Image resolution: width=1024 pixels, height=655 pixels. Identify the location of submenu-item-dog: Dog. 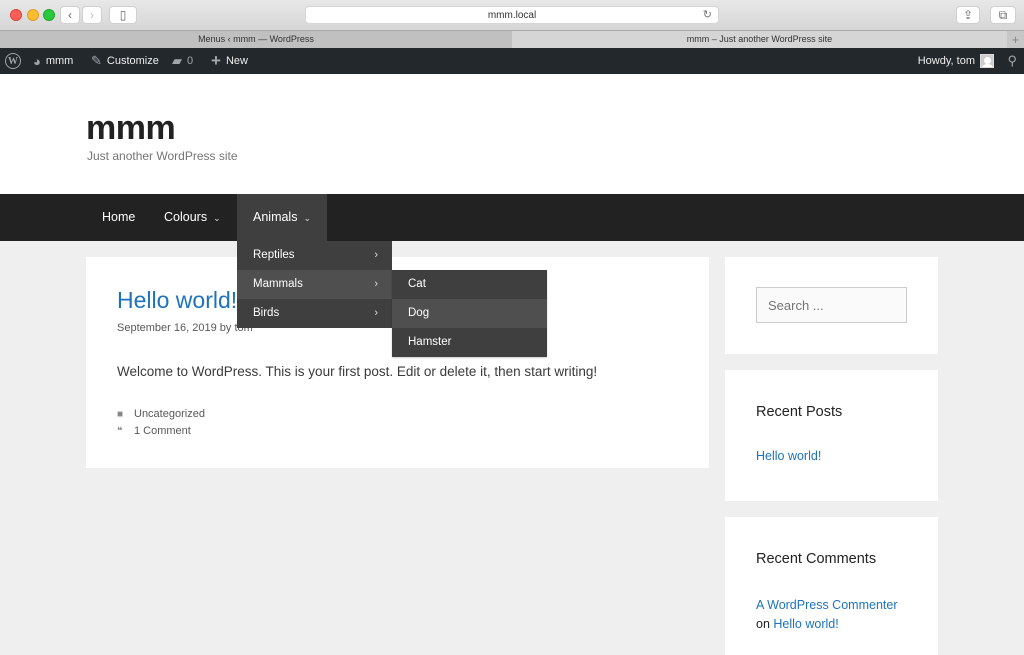
(469, 313).